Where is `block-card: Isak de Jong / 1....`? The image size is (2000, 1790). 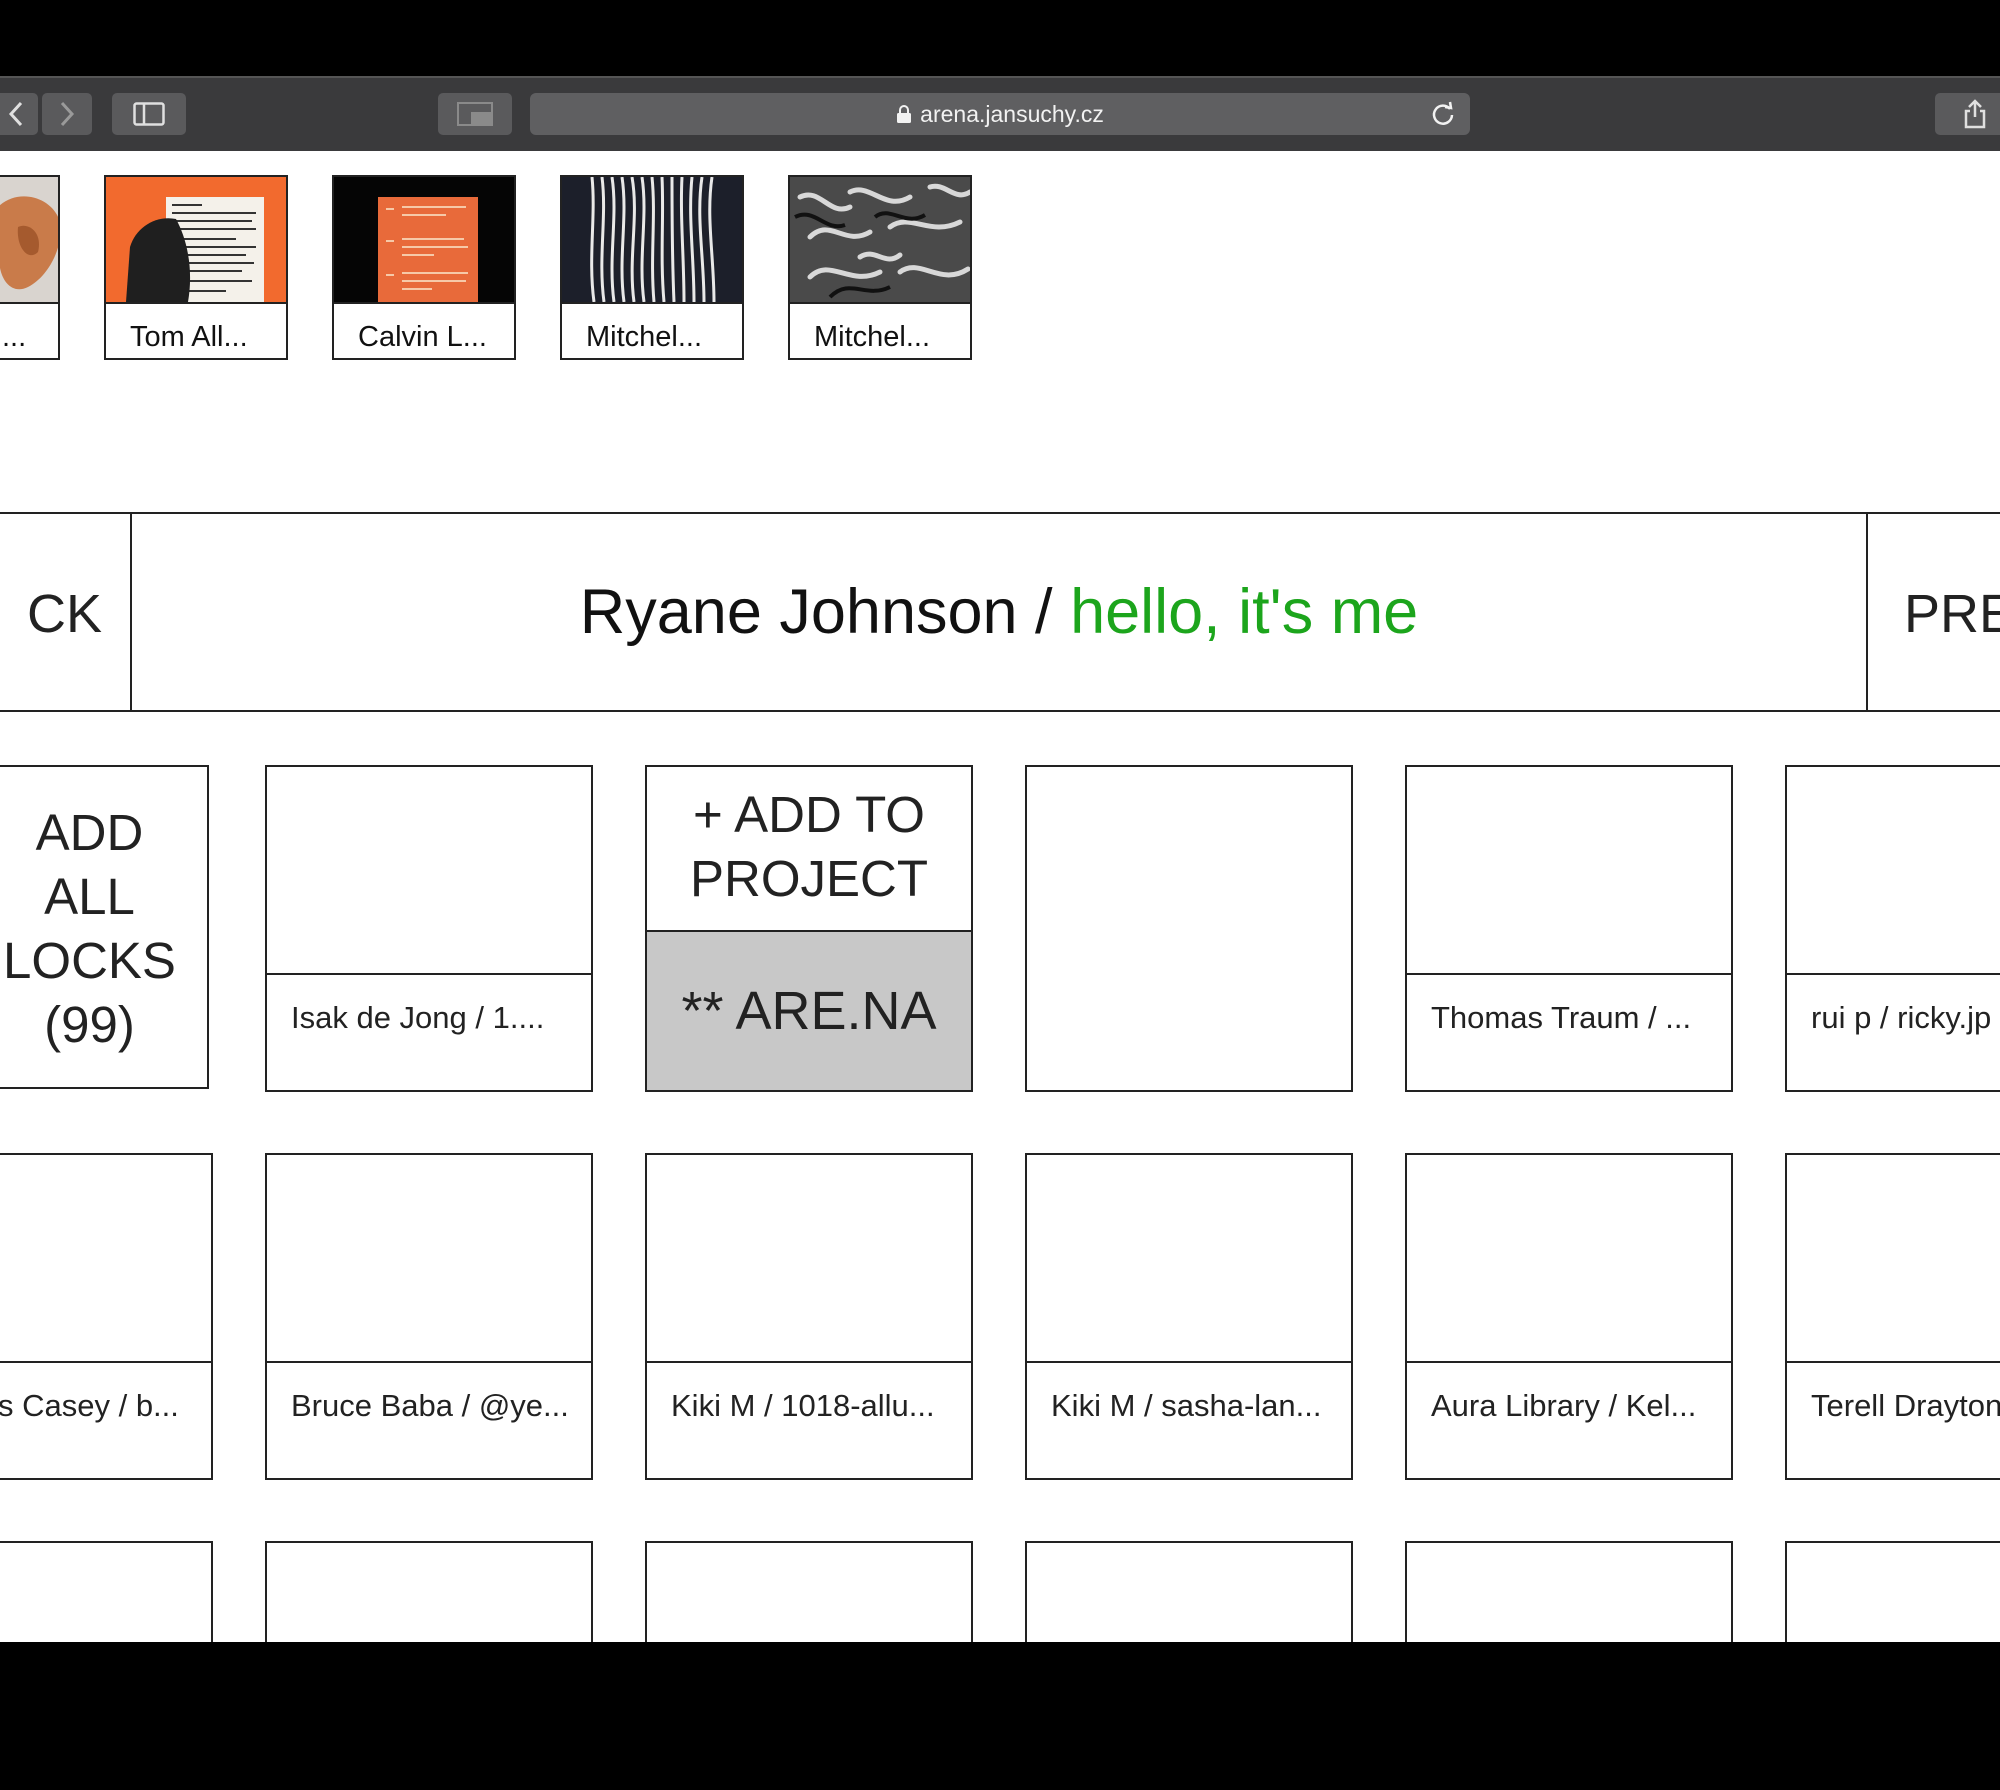
block-card: Isak de Jong / 1.... is located at coordinates (429, 928).